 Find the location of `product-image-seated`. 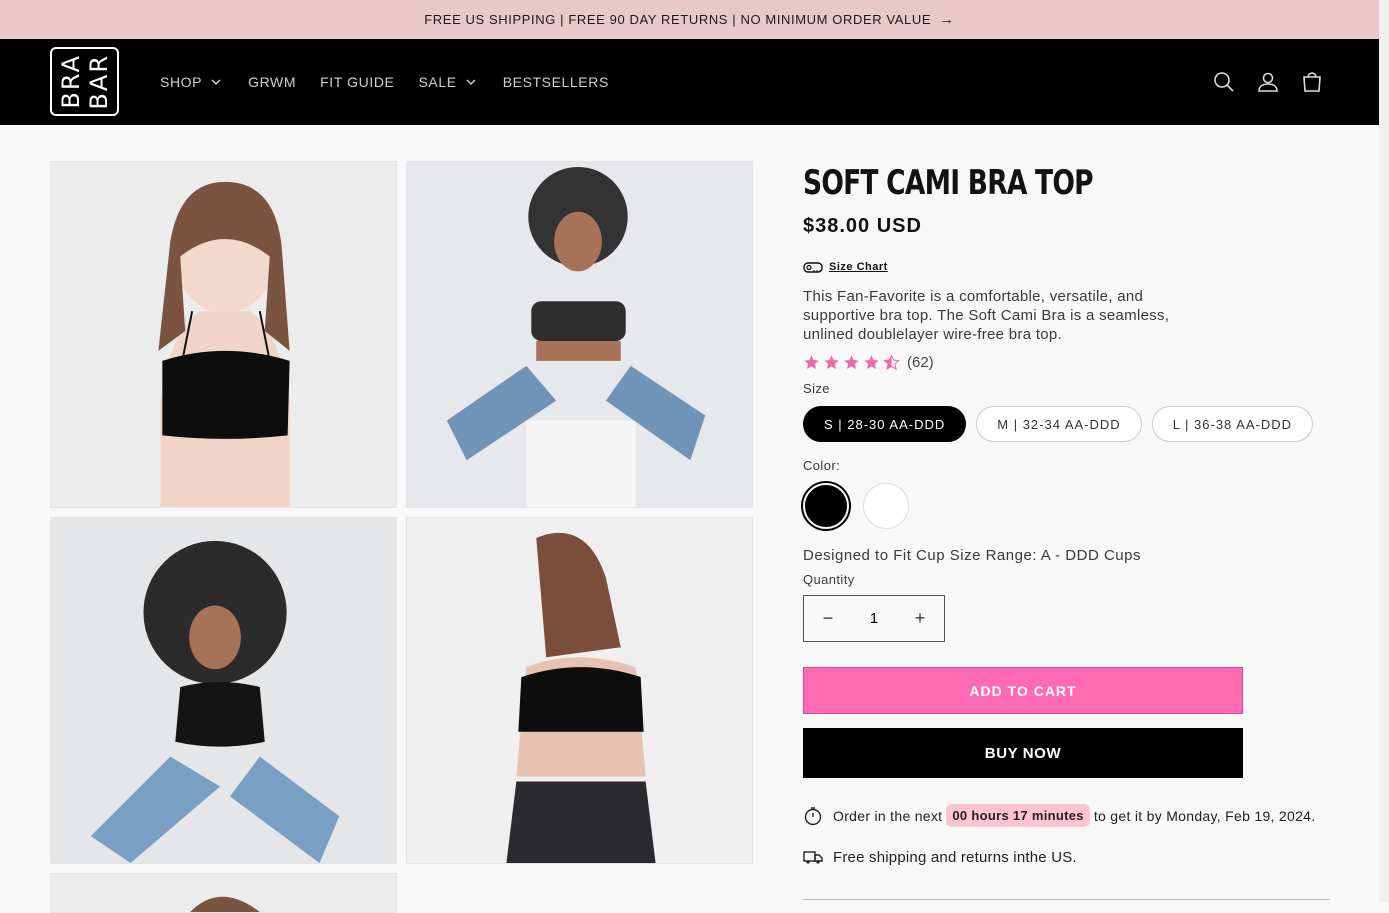

product-image-seated is located at coordinates (579, 334).